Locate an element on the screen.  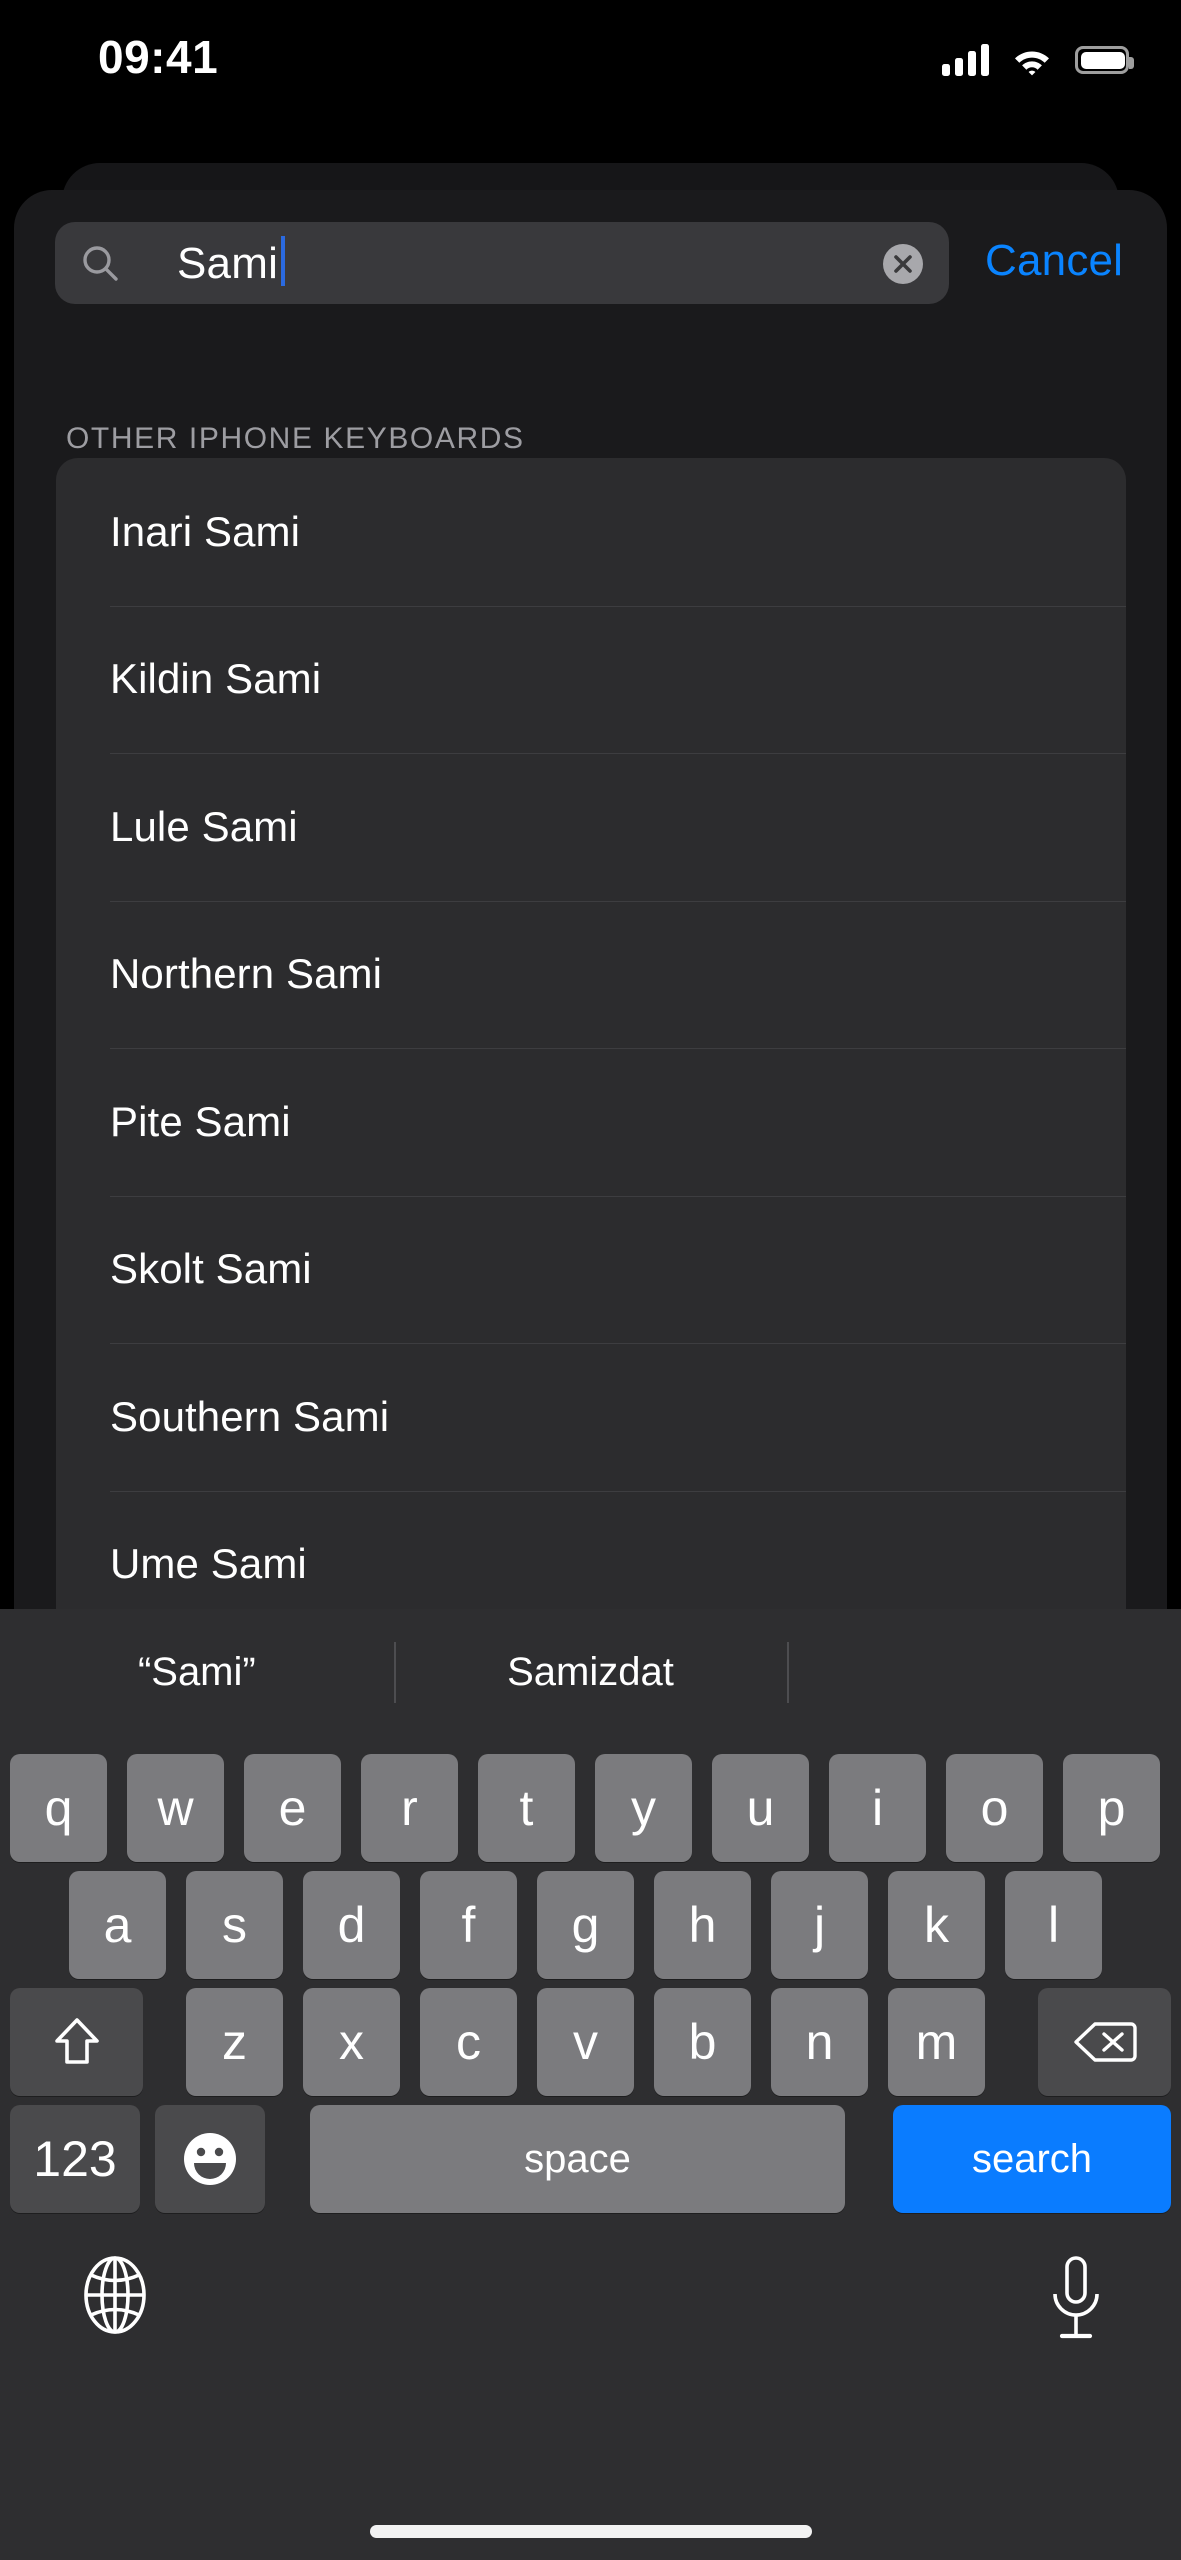
list-item: Pite Sami is located at coordinates (591, 1122).